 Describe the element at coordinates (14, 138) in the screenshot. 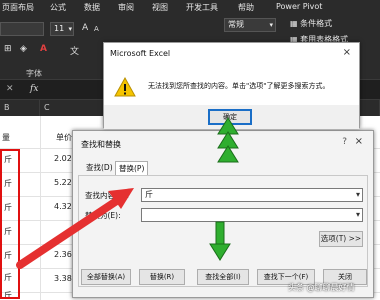

I see `header-cell-quantity: 量` at that location.